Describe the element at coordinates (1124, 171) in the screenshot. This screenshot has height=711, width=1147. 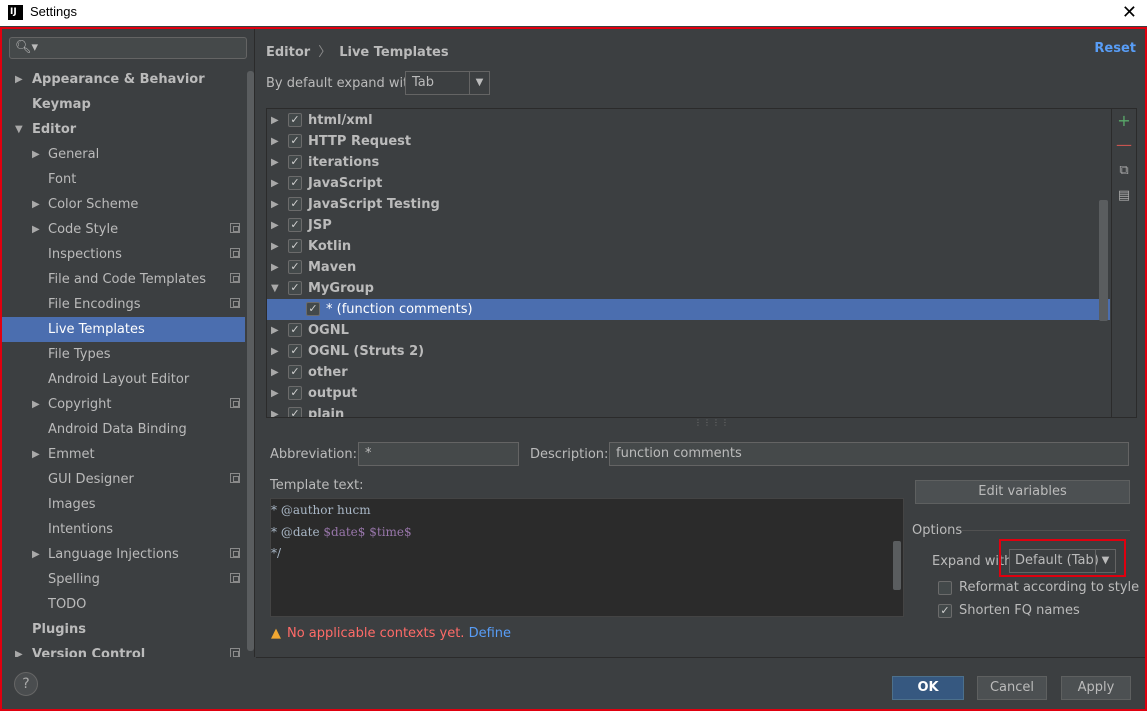
I see `copy-icon: ⧉` at that location.